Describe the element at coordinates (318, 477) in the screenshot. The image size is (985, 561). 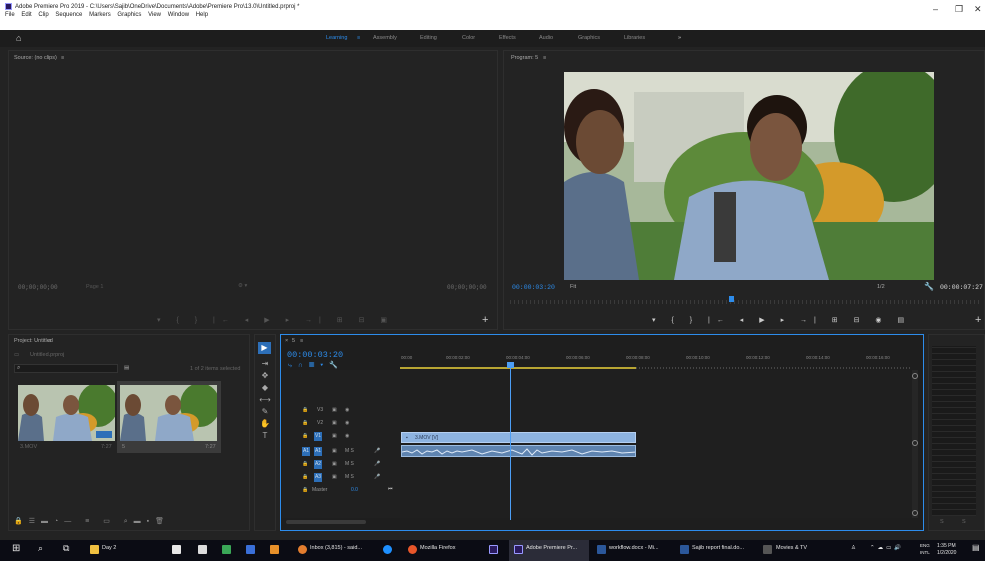
I see `track-label: A3` at that location.